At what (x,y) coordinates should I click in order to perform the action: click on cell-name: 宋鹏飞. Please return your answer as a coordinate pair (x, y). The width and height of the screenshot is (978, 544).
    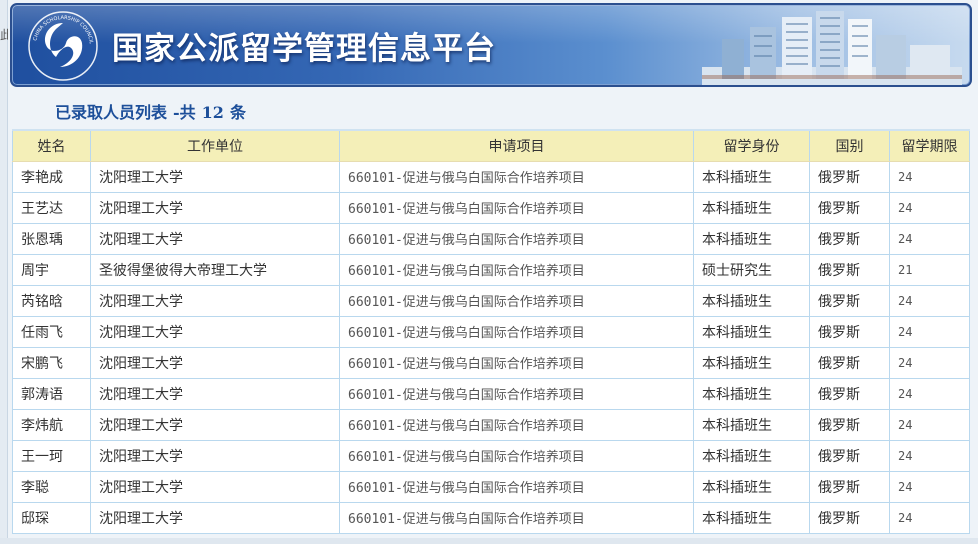
    Looking at the image, I should click on (51, 362).